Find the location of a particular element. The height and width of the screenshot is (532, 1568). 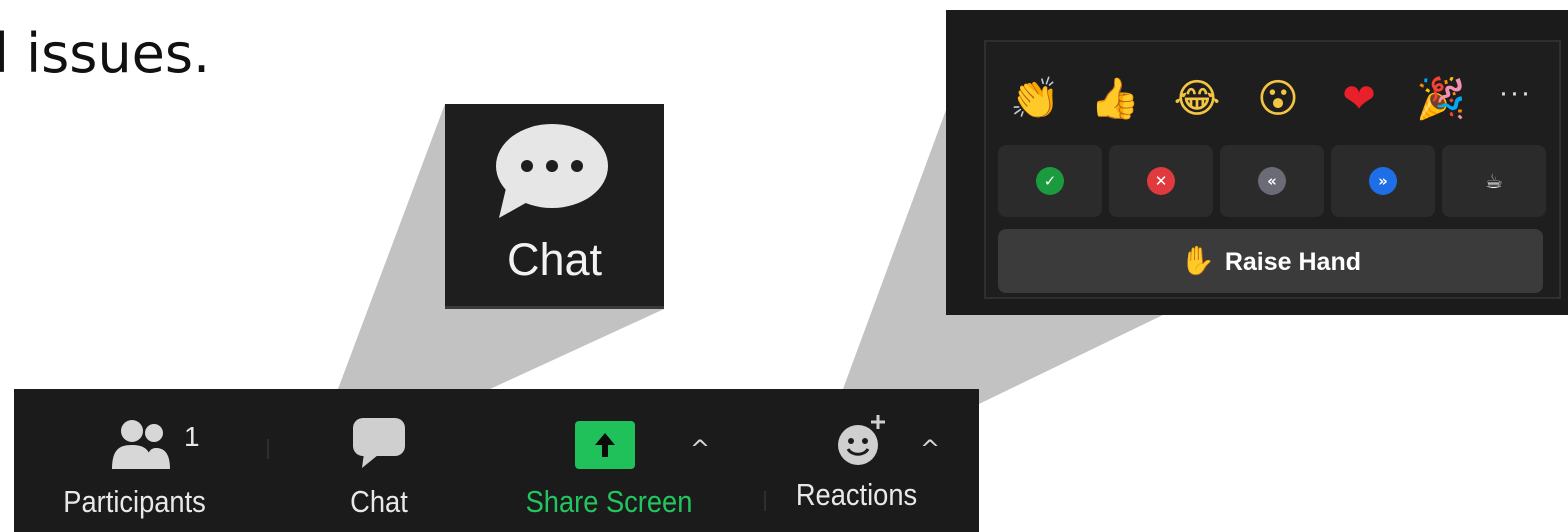

thumbs-up-emoji-button: 👍 is located at coordinates (1115, 99).